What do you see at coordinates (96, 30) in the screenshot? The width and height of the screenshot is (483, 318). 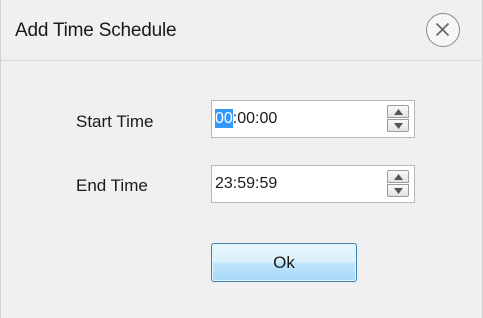 I see `dialog-title: Add Time Schedule` at bounding box center [96, 30].